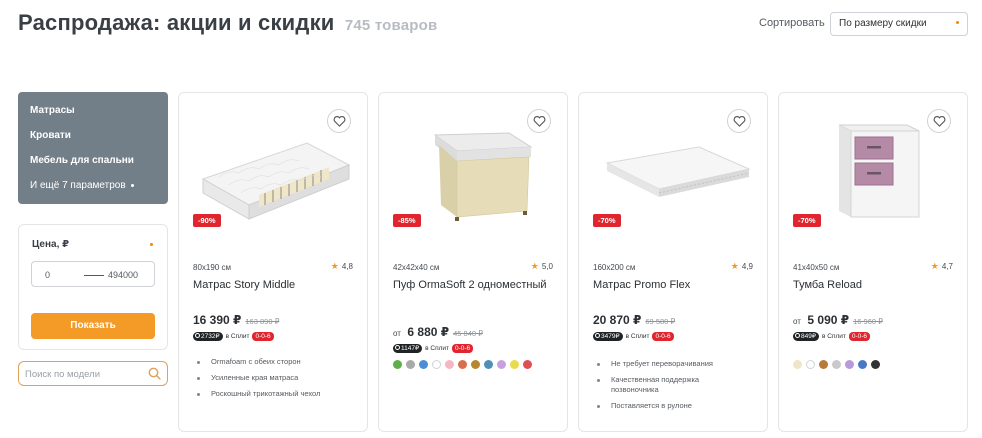 This screenshot has height=438, width=982. I want to click on page-title-text: Распродажа: акции и скидки, so click(176, 22).